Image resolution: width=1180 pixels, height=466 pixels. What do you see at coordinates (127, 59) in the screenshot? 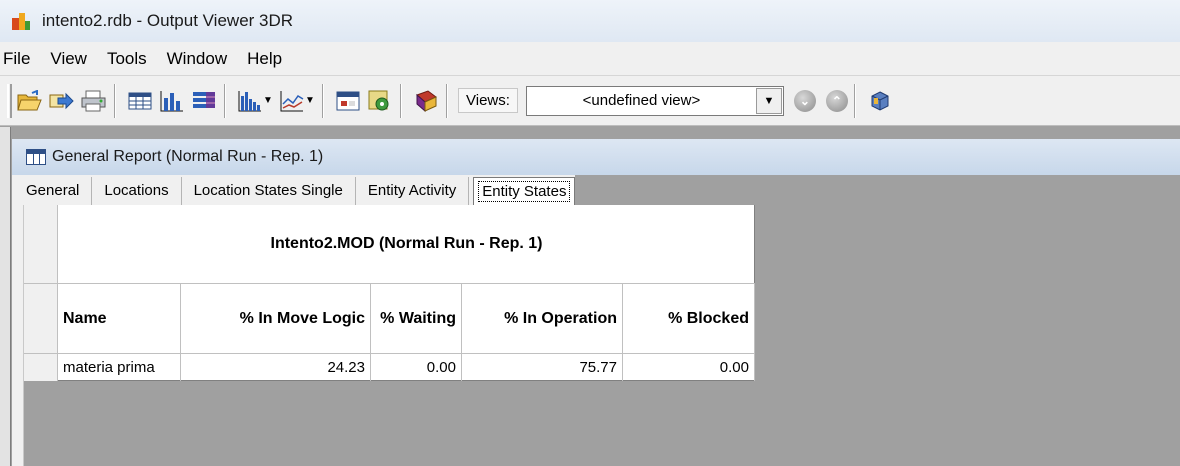
I see `menu-tools: Tools` at bounding box center [127, 59].